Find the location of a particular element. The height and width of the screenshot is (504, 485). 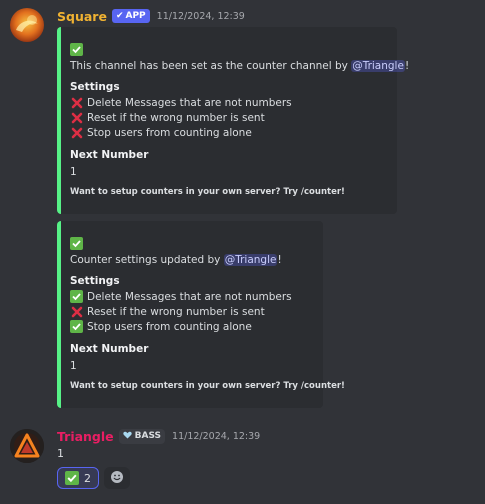

reaction-check-mark: 2 is located at coordinates (78, 478).